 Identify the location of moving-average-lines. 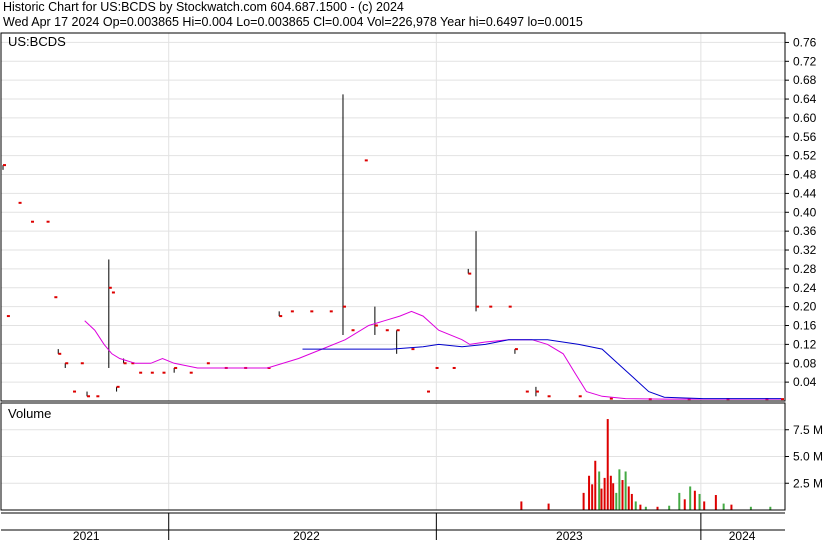
(432, 355).